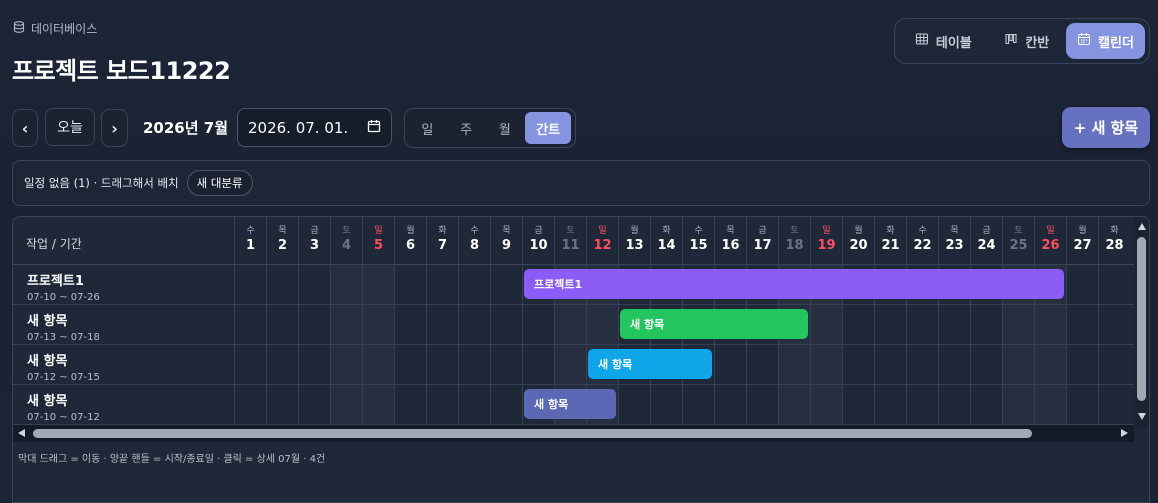 The width and height of the screenshot is (1158, 503). Describe the element at coordinates (474, 245) in the screenshot. I see `day-number: 8` at that location.